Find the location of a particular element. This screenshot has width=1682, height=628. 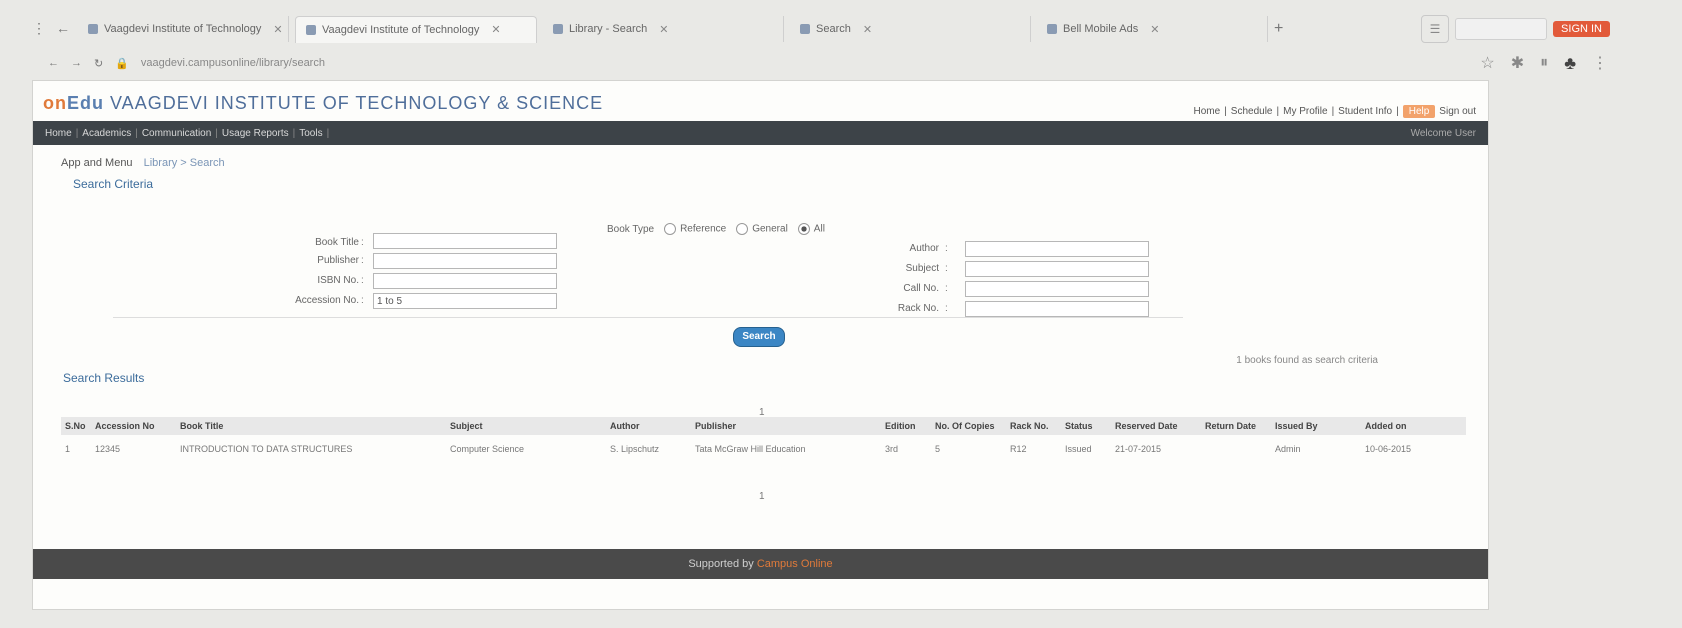

forward-icon: → is located at coordinates (76, 63).